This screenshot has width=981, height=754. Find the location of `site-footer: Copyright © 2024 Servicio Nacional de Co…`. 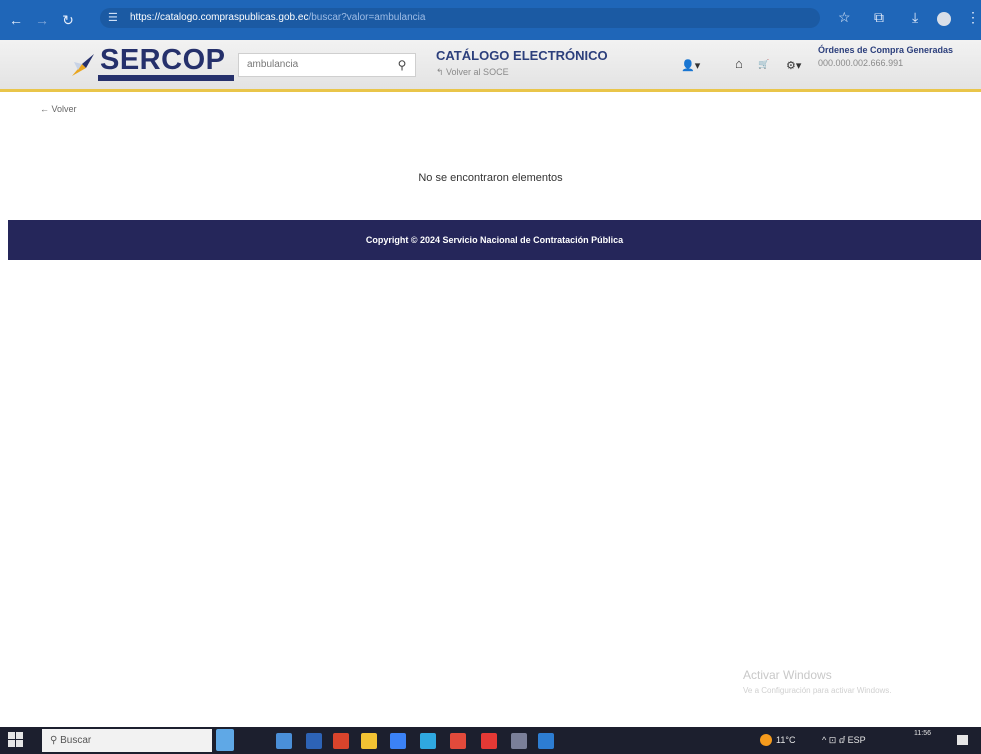

site-footer: Copyright © 2024 Servicio Nacional de Co… is located at coordinates (494, 240).